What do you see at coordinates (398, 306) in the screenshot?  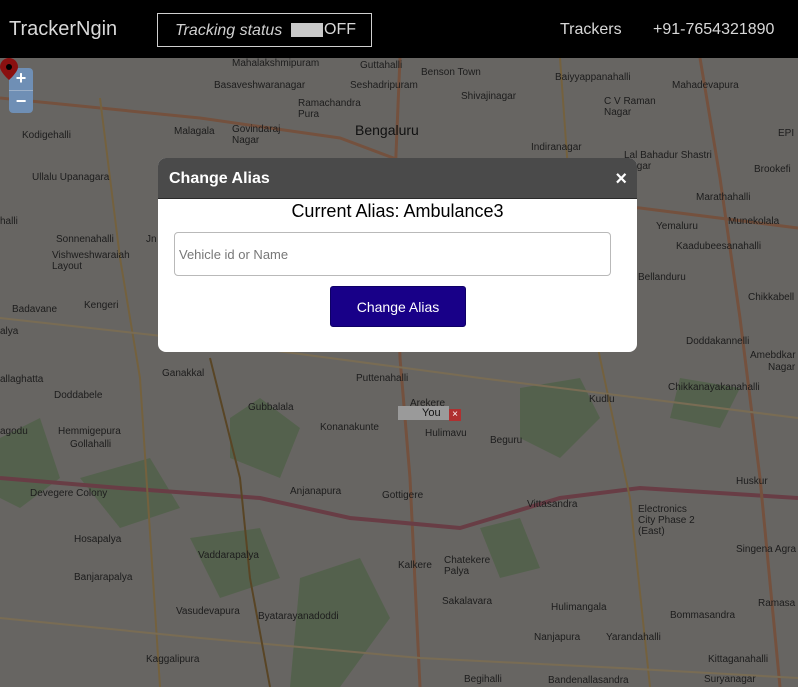 I see `change-alias-button: Change Alias` at bounding box center [398, 306].